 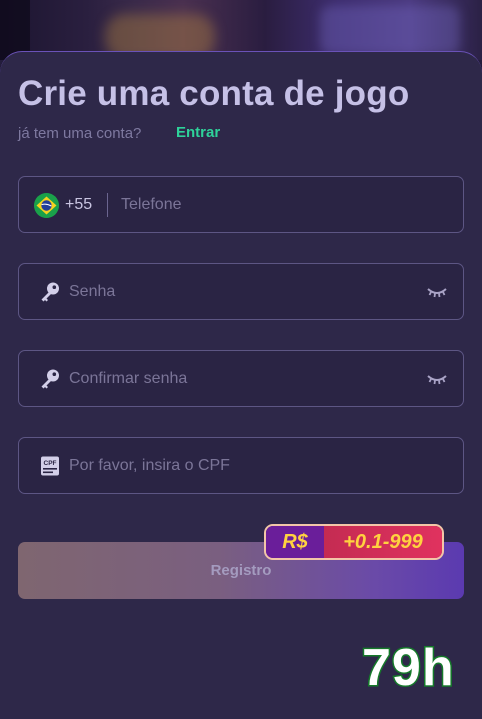 What do you see at coordinates (151, 205) in the screenshot?
I see `phone-input: Telefone` at bounding box center [151, 205].